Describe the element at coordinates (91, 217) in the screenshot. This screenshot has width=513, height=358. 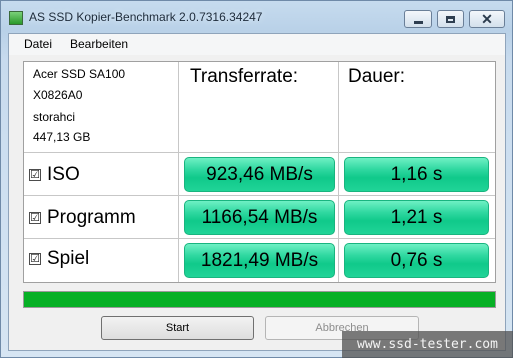
I see `row-name: Programm` at that location.